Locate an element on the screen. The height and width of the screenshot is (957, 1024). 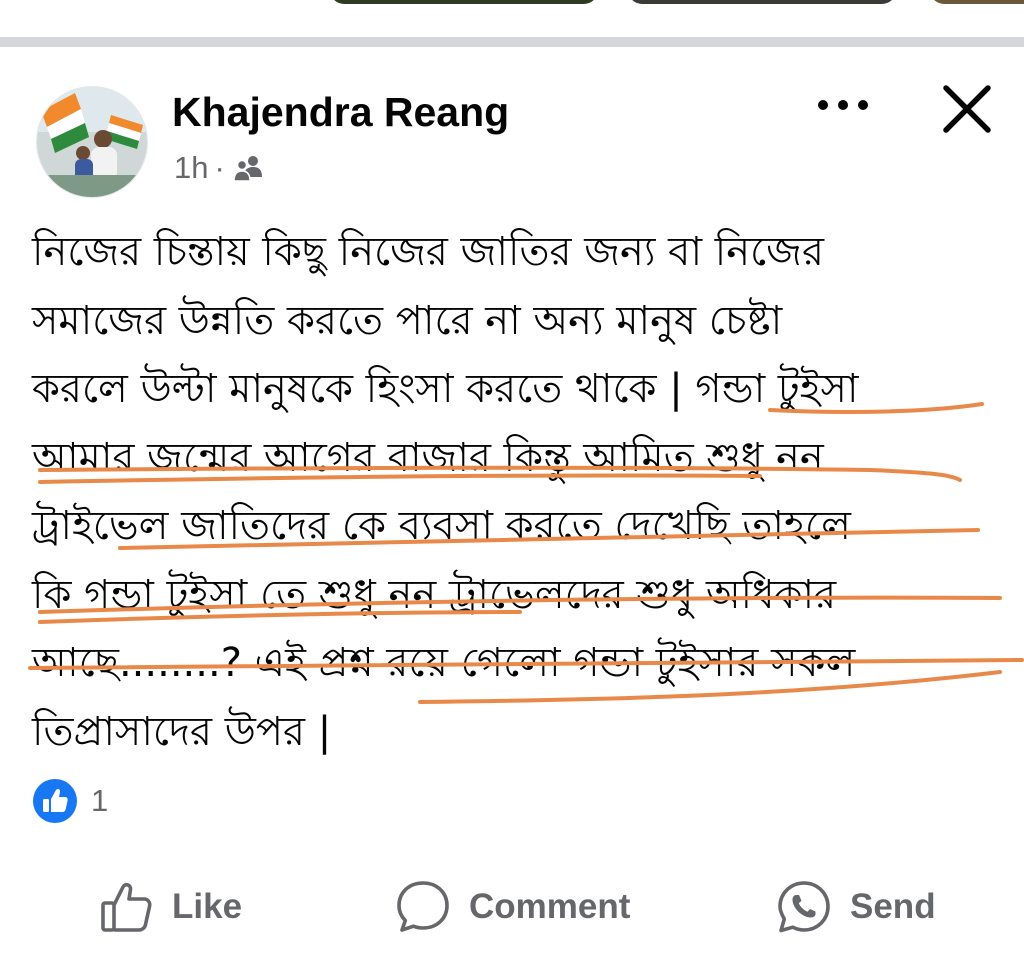
avatar-photo is located at coordinates (92, 142).